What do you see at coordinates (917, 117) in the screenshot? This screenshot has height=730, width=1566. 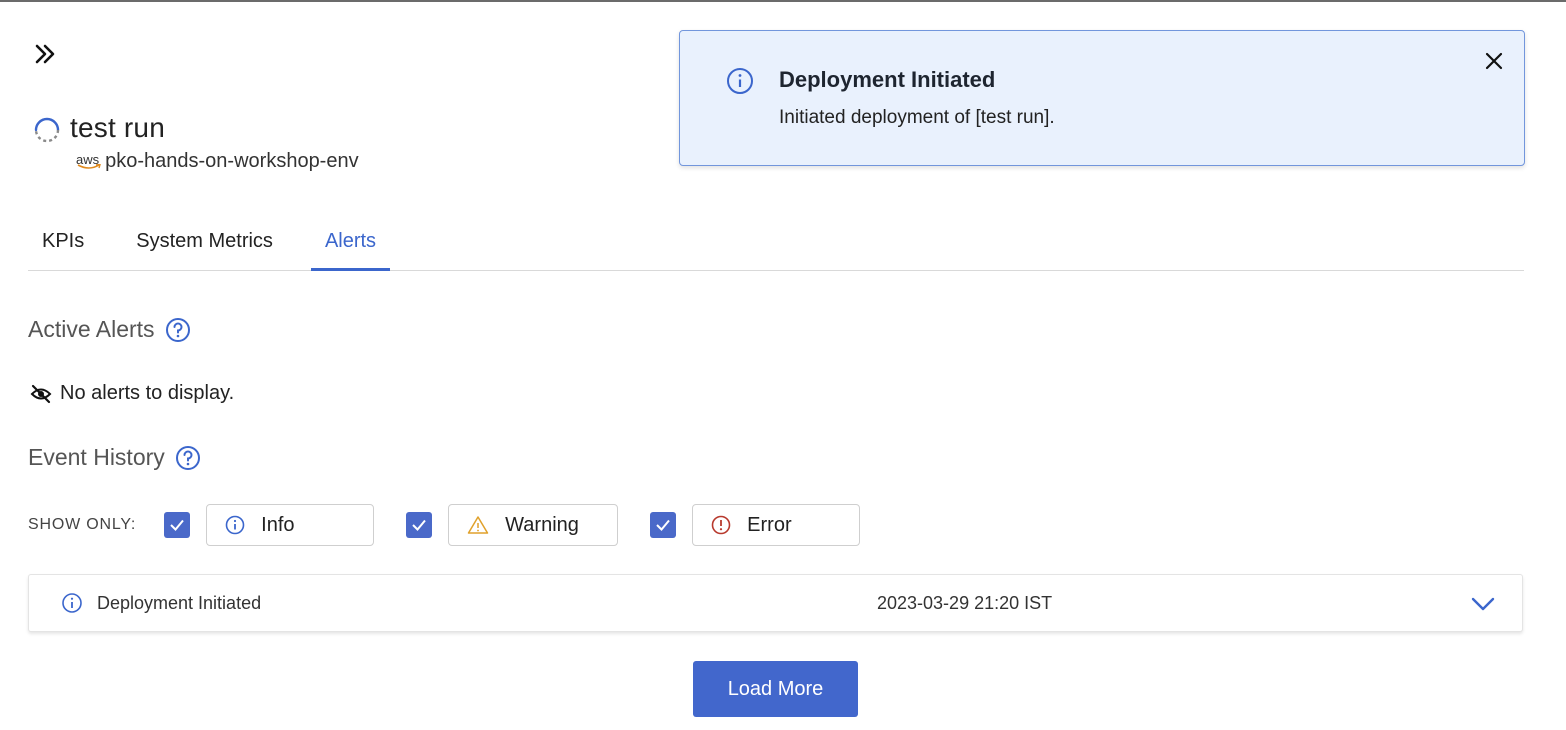 I see `toast-message: Initiated deployment of [test run].` at bounding box center [917, 117].